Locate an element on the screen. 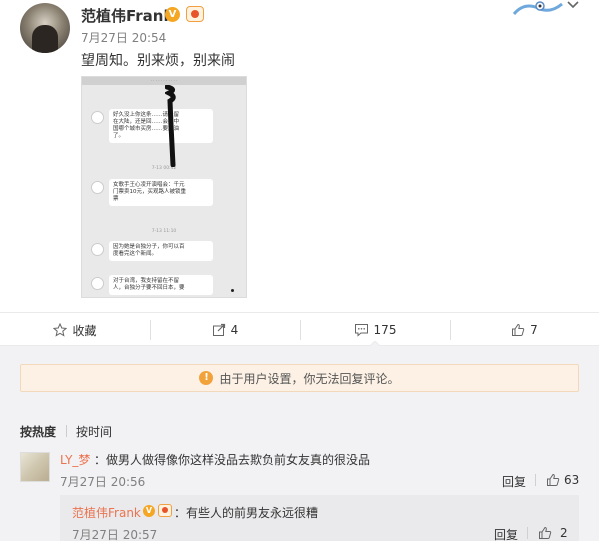  reply-like-count: 2 is located at coordinates (564, 533).